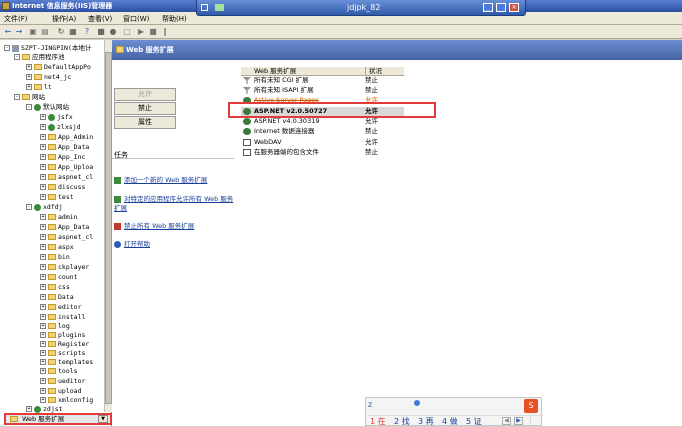 This screenshot has height=427, width=682. What do you see at coordinates (174, 19) in the screenshot?
I see `menu-help: 帮助(H)` at bounding box center [174, 19].